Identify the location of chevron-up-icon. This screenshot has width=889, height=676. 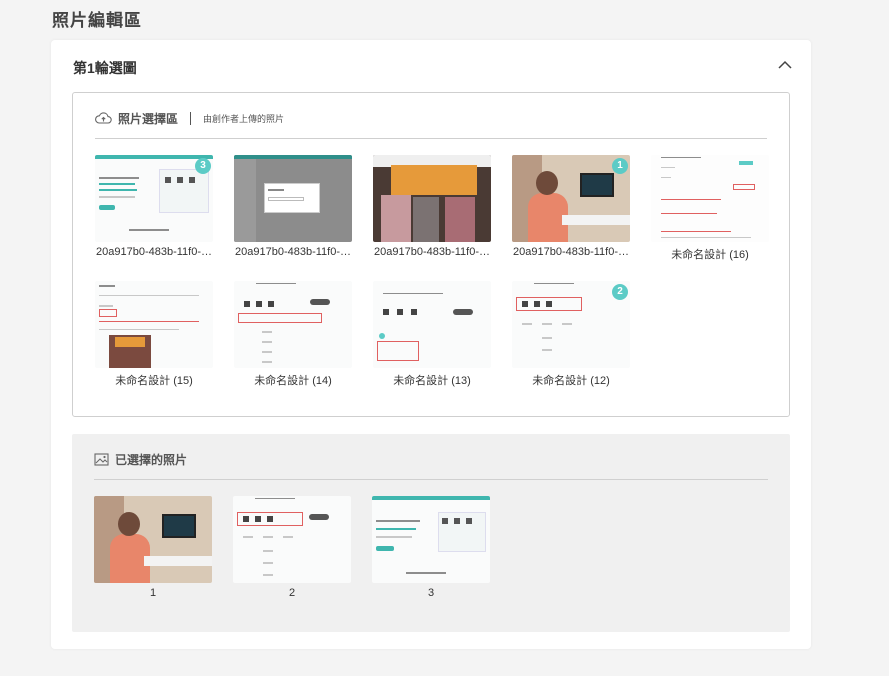
(785, 64).